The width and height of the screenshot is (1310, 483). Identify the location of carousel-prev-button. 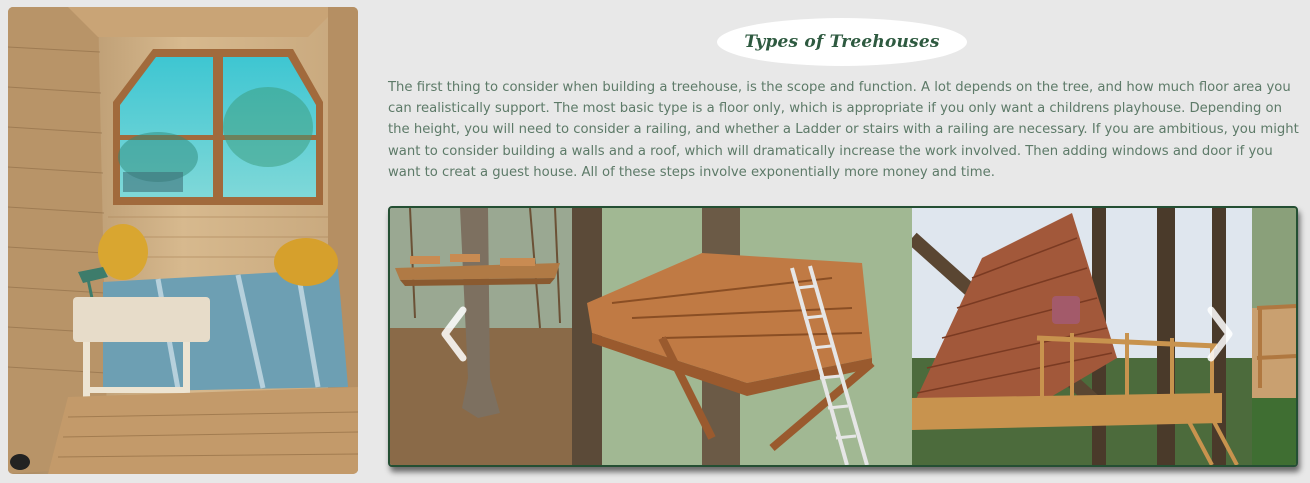
(454, 334).